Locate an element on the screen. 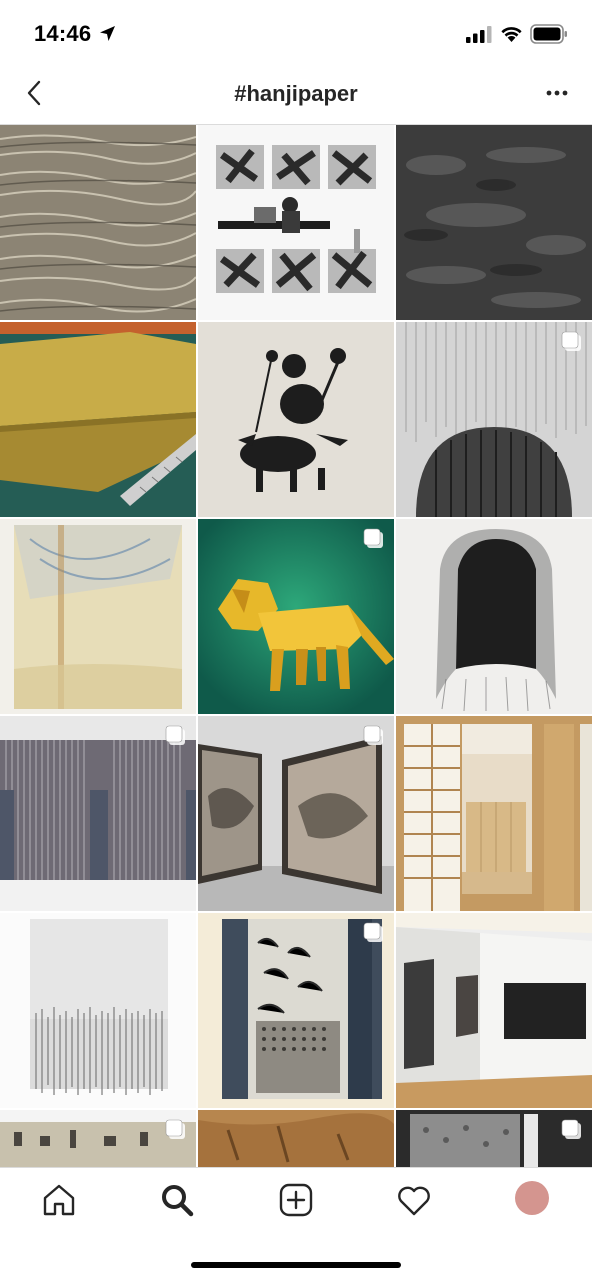  home-icon is located at coordinates (59, 1200).